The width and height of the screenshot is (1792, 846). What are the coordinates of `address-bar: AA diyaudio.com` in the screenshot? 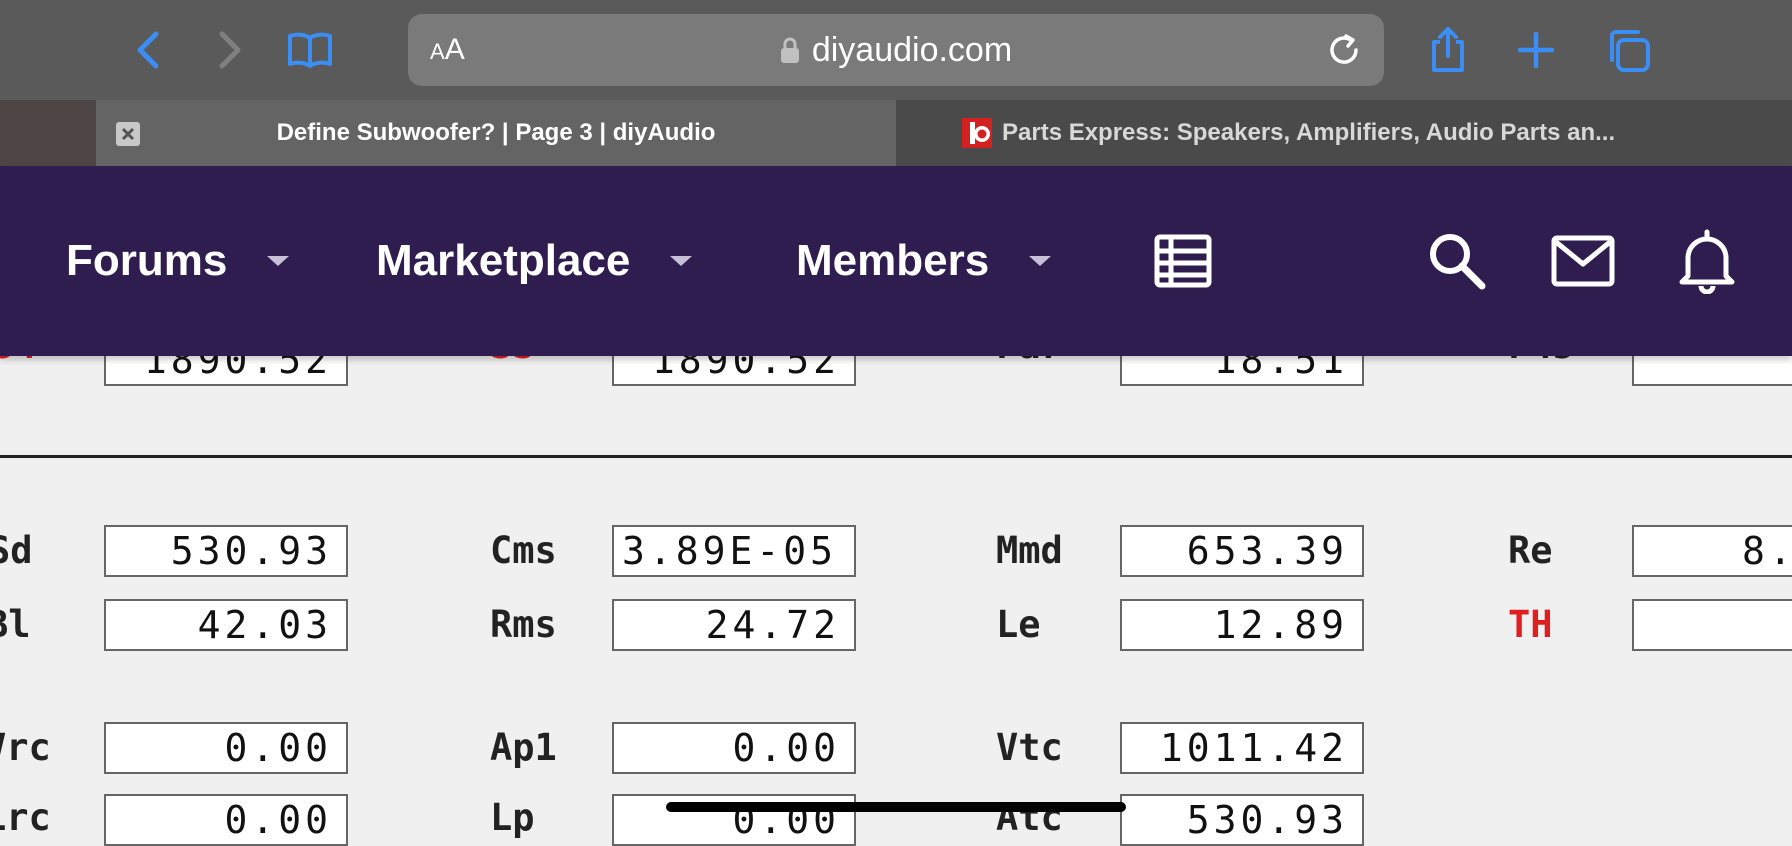 It's located at (896, 50).